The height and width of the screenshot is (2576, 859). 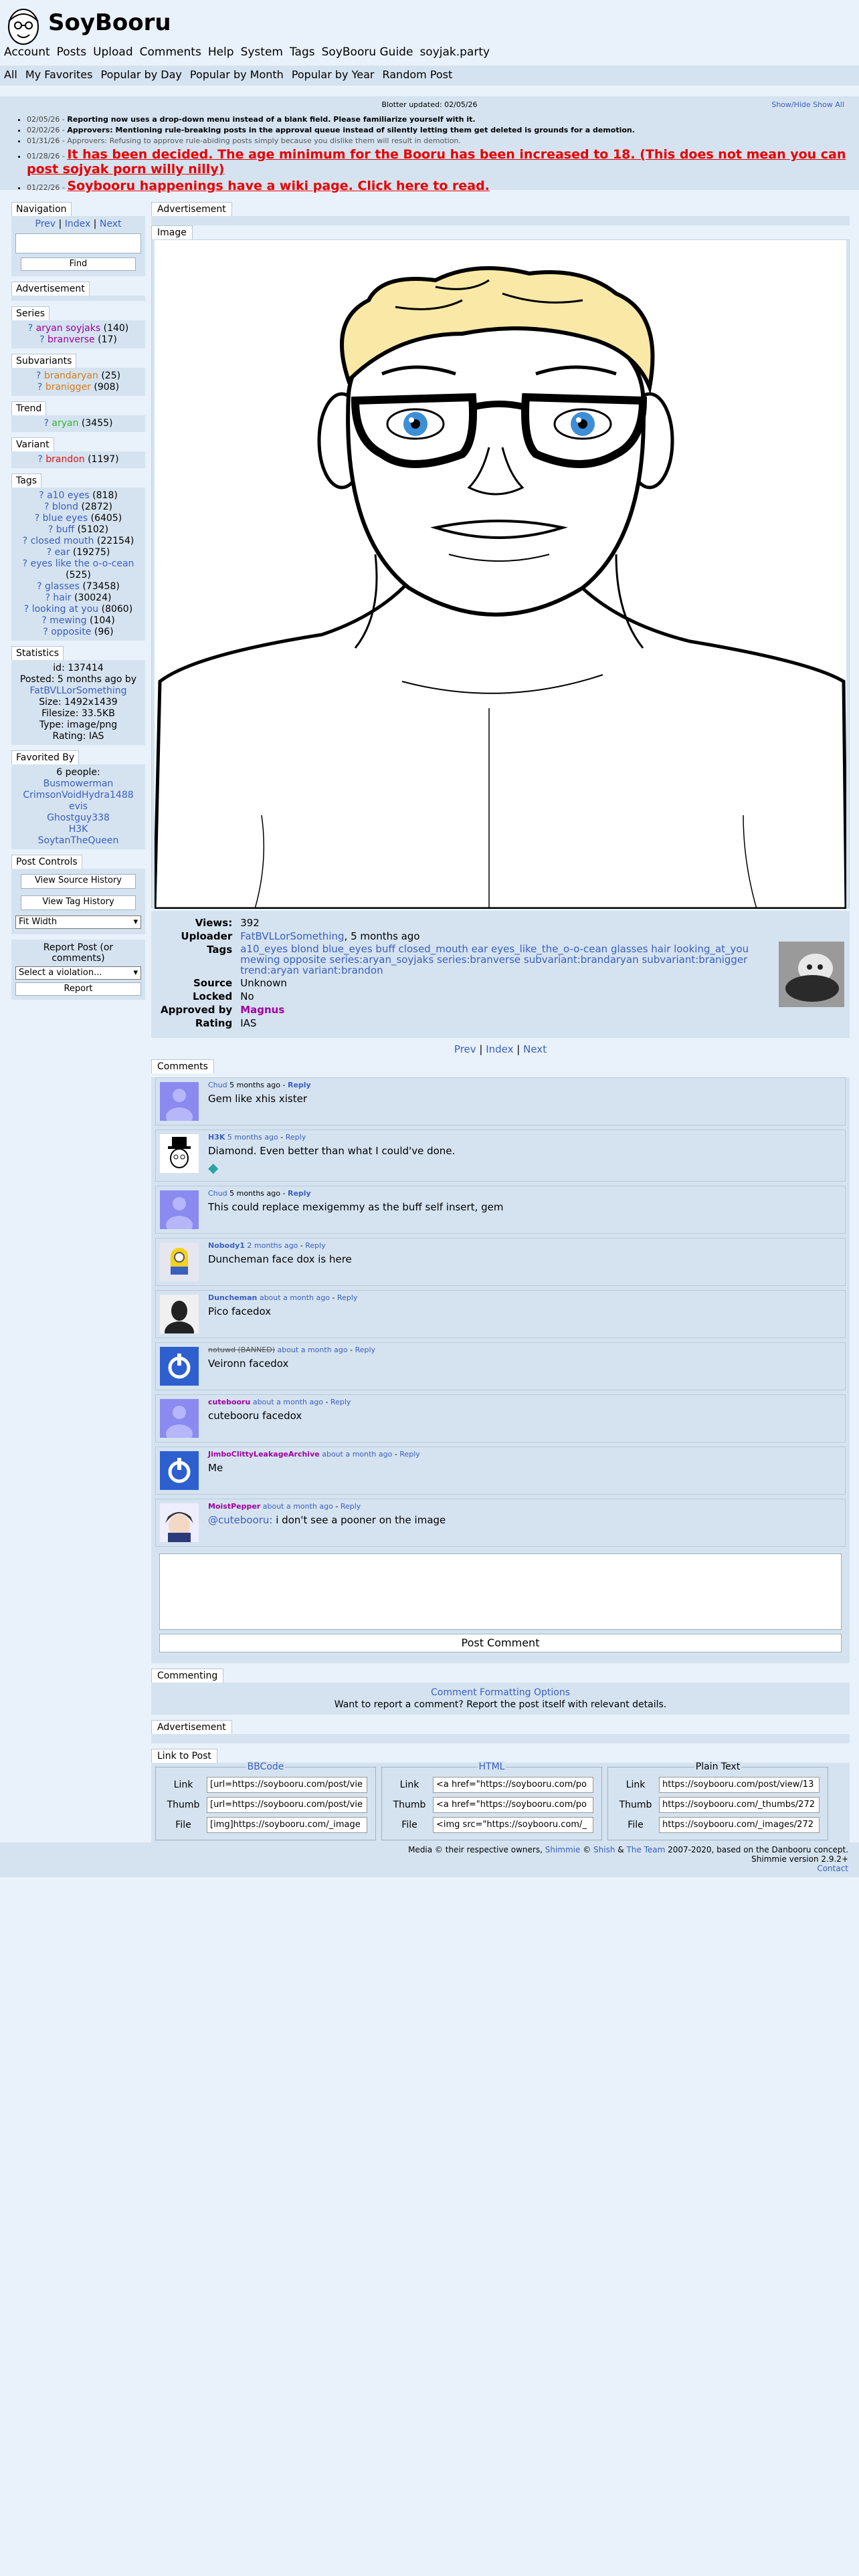 I want to click on bbcode-link-field: [url=https://soybooru.com/post/vie, so click(x=287, y=1785).